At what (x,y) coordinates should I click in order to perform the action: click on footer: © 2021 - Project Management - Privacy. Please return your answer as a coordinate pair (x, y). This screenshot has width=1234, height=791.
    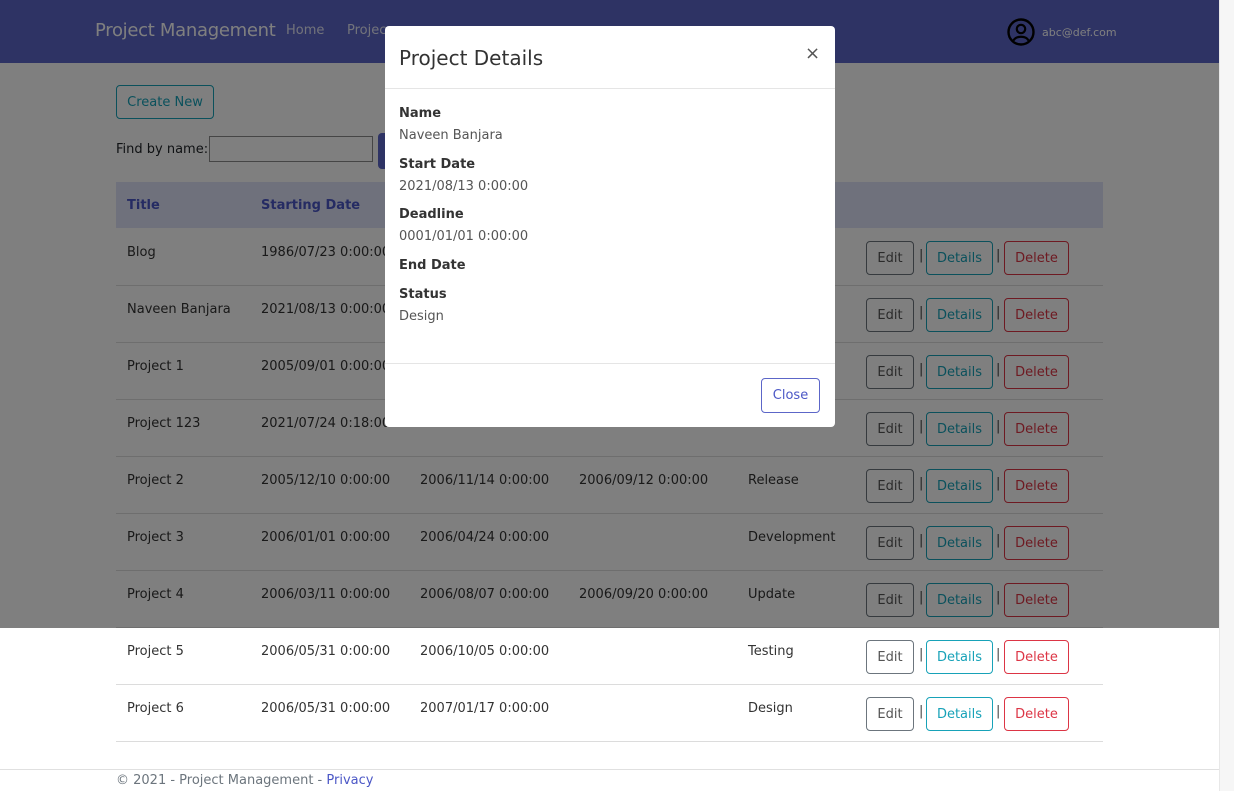
    Looking at the image, I should click on (244, 780).